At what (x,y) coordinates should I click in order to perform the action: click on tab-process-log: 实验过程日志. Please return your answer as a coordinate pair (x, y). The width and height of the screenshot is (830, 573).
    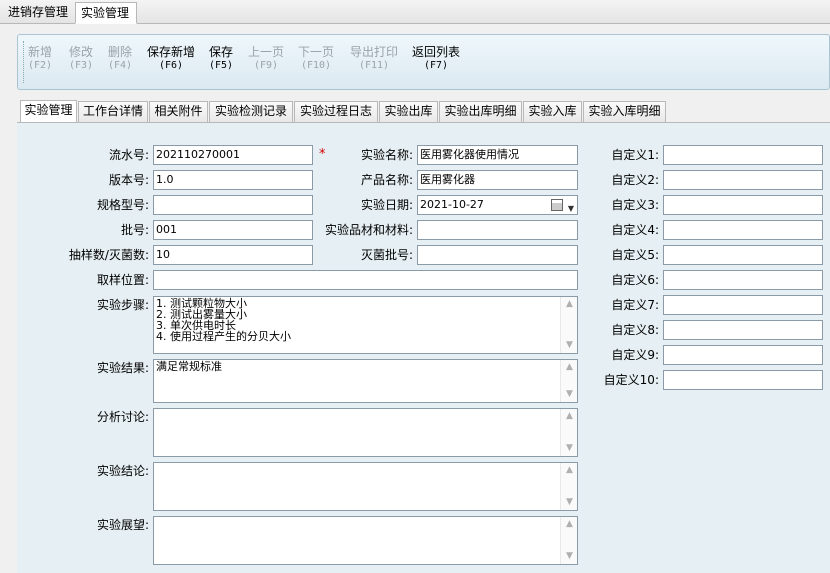
    Looking at the image, I should click on (336, 111).